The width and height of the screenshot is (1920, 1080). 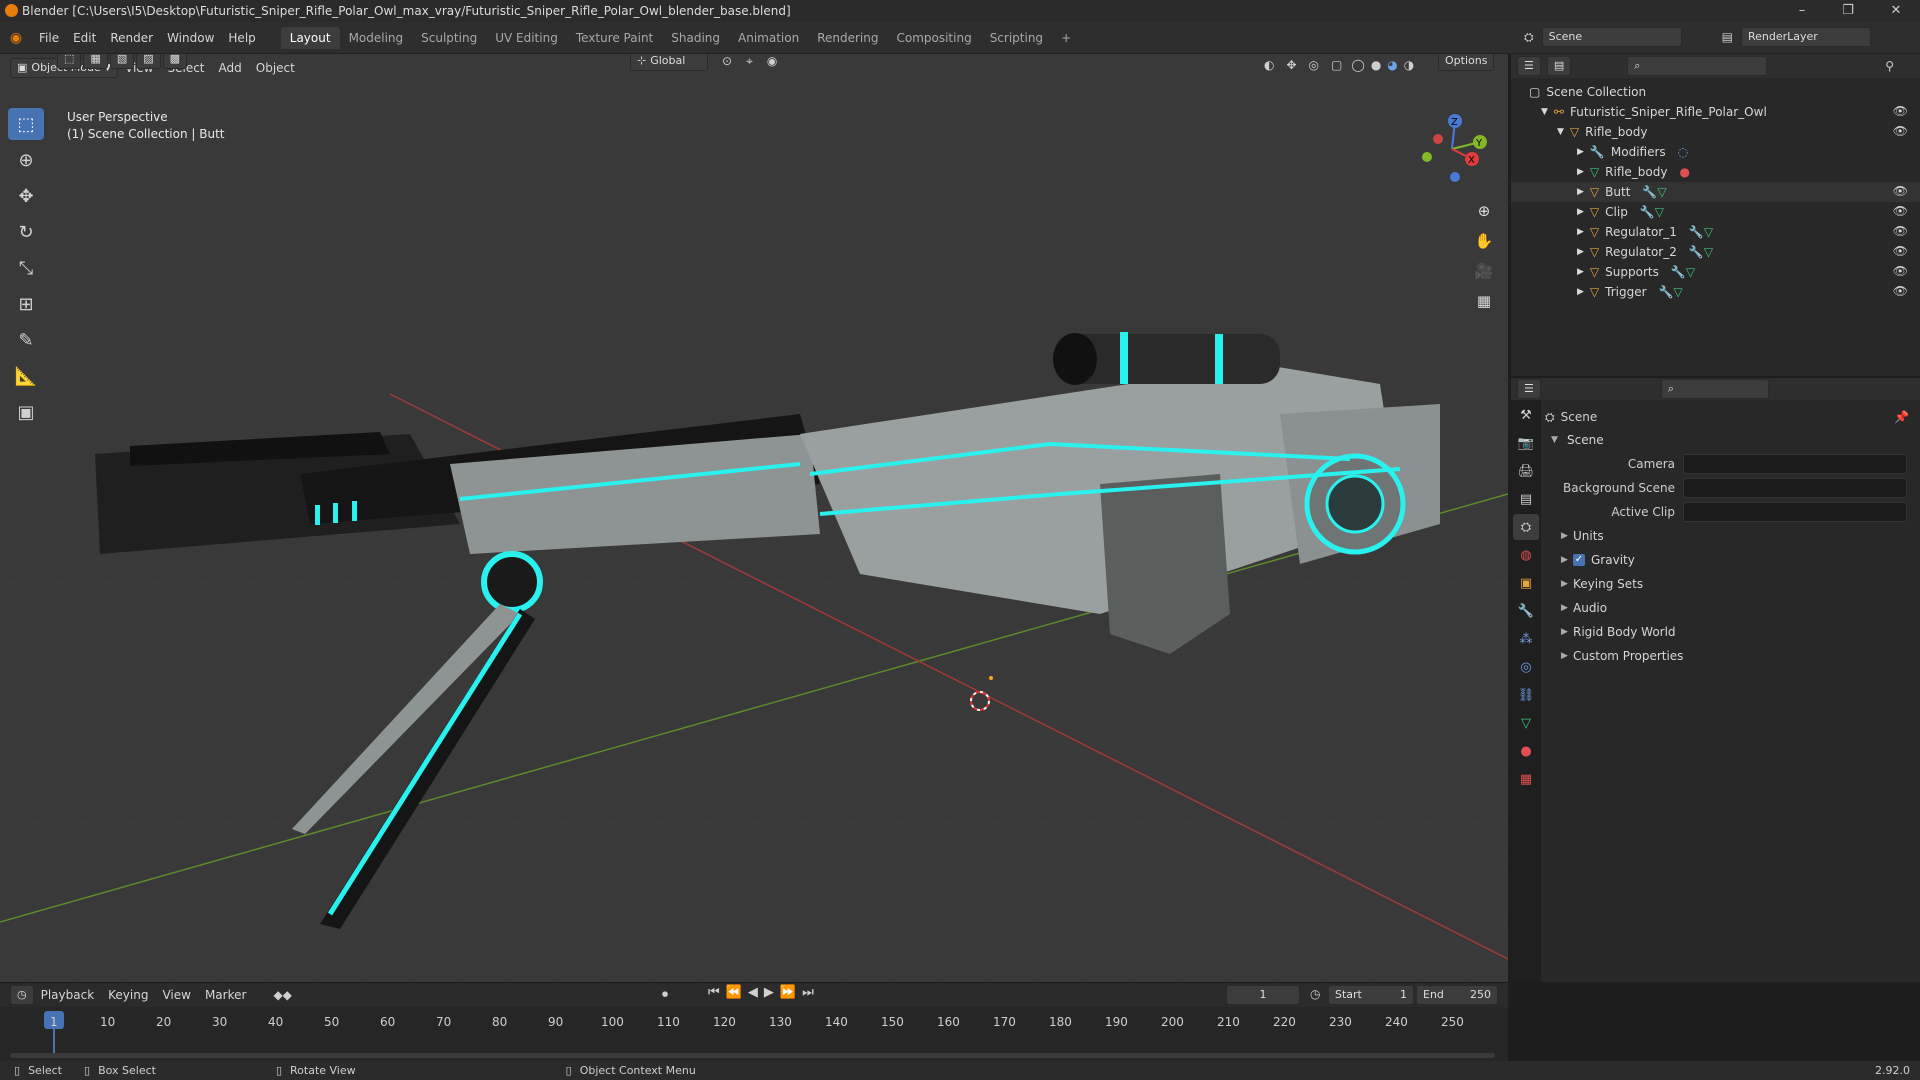 What do you see at coordinates (1314, 65) in the screenshot?
I see `overlay-icon: ◎` at bounding box center [1314, 65].